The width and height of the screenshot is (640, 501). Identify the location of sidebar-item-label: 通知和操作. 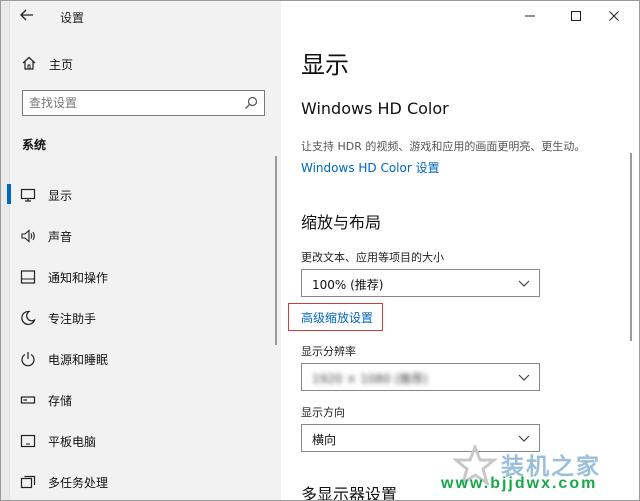
(78, 278).